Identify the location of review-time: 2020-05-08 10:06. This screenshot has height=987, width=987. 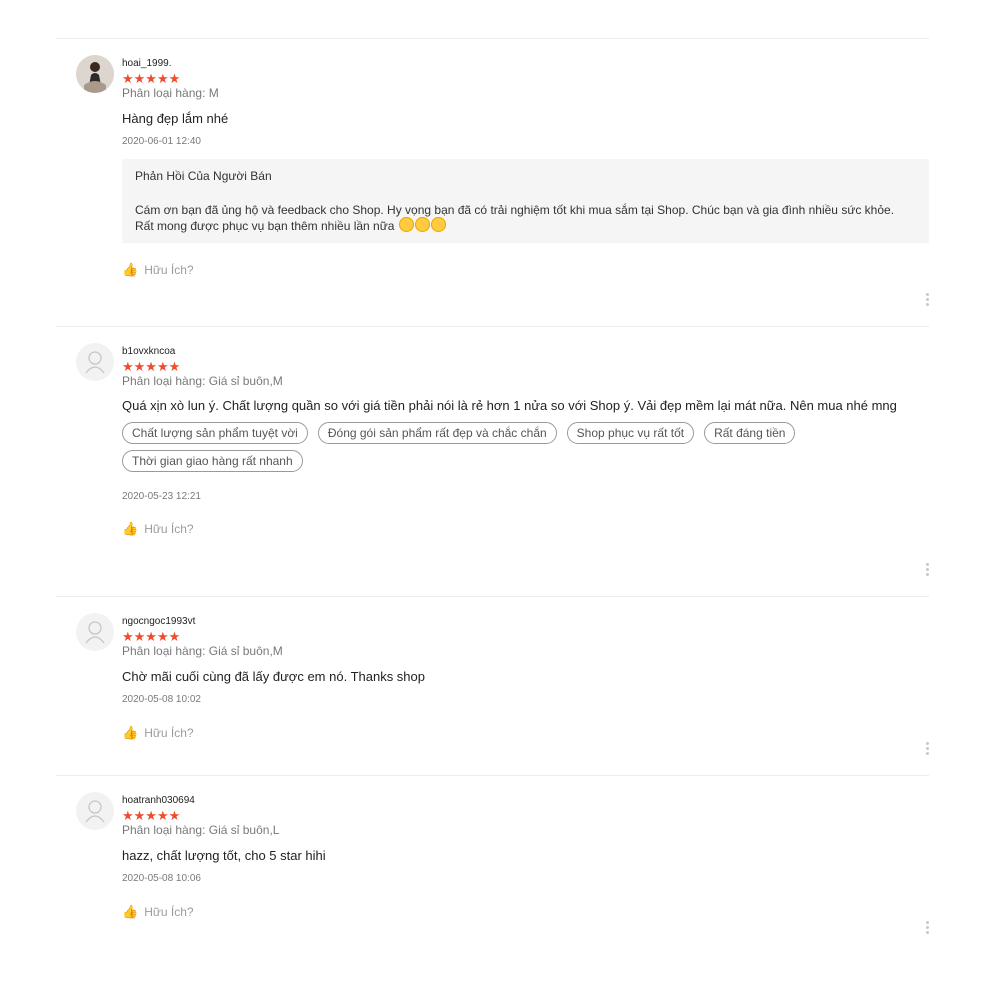
(161, 878).